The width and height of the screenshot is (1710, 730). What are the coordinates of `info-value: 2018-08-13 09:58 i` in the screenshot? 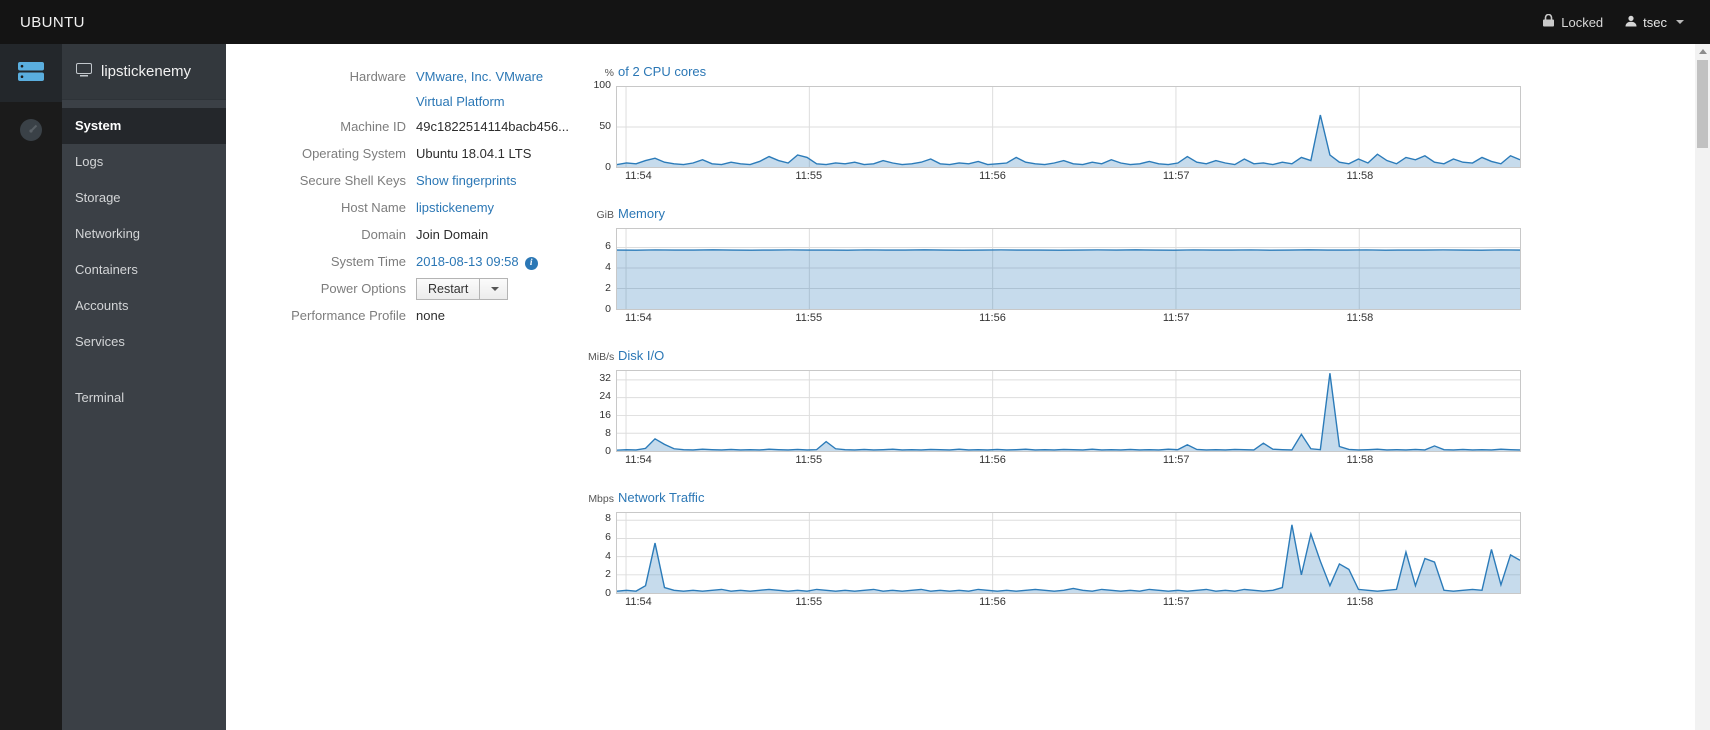 It's located at (477, 262).